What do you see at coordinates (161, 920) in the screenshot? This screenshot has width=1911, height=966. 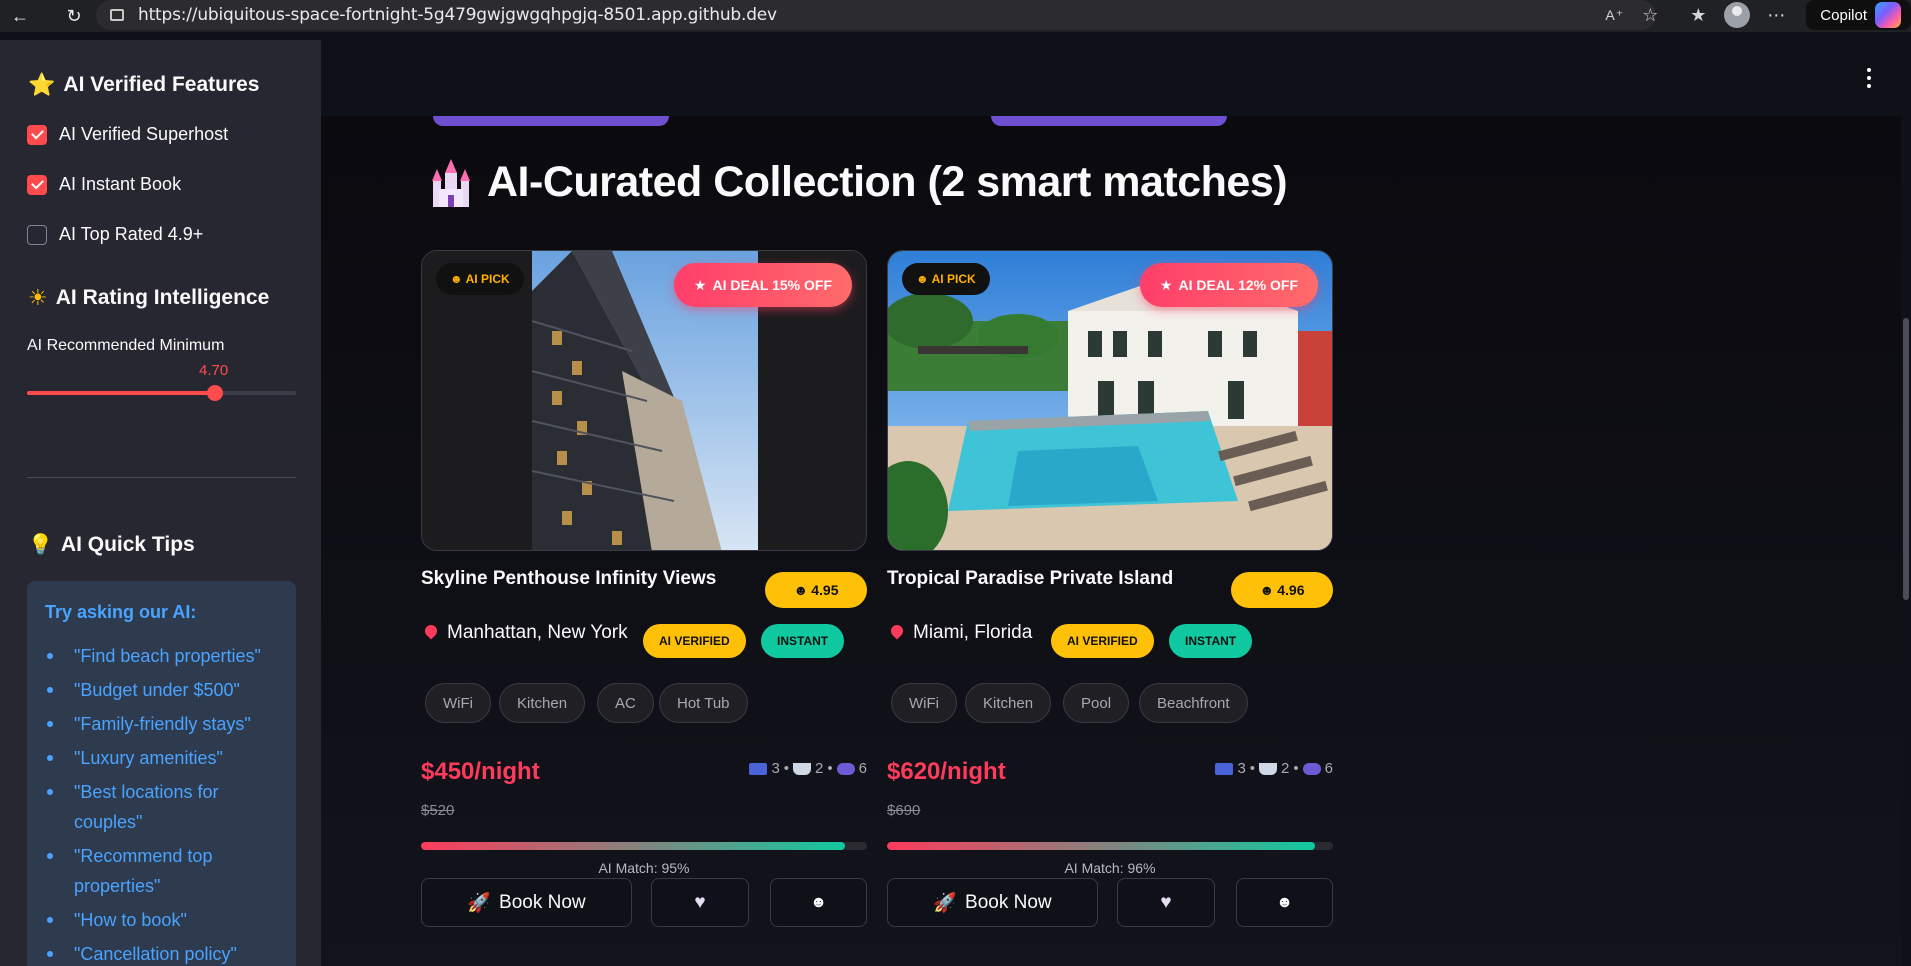 I see `tip-item: "How to book"` at bounding box center [161, 920].